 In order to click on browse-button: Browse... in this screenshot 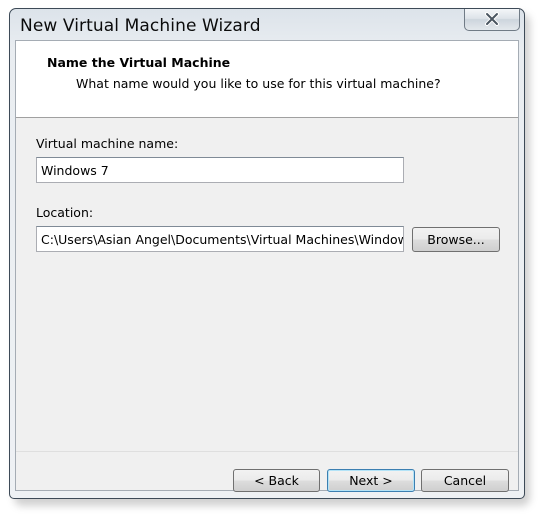, I will do `click(456, 239)`.